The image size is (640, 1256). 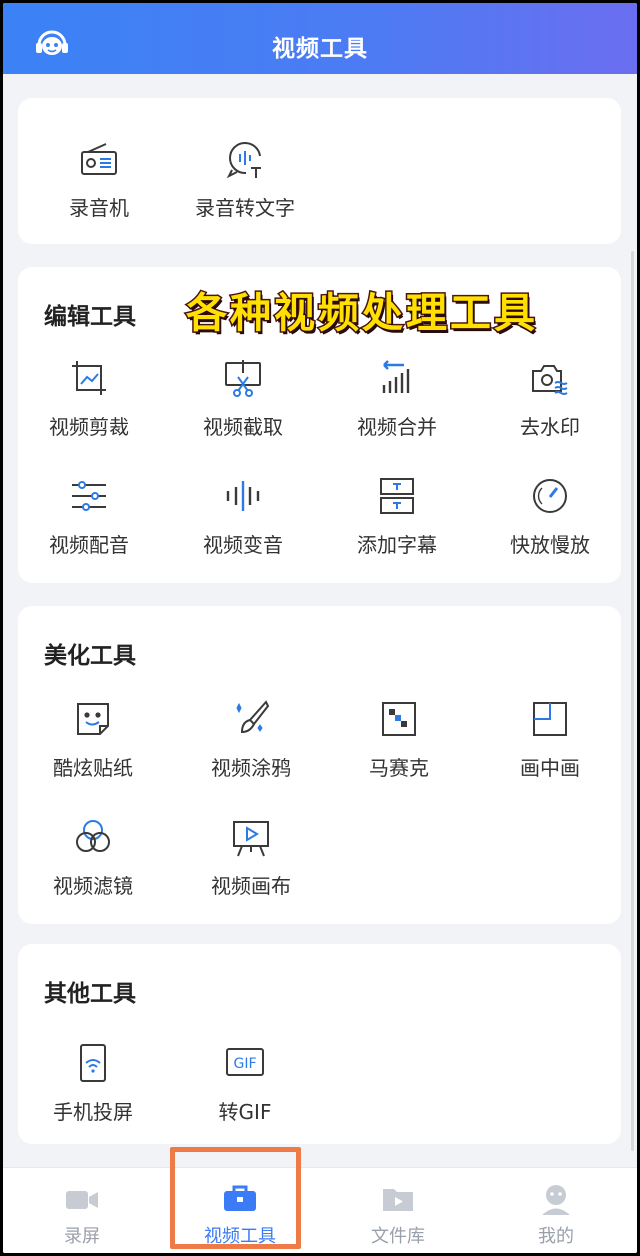 What do you see at coordinates (93, 837) in the screenshot?
I see `filter-circles-icon` at bounding box center [93, 837].